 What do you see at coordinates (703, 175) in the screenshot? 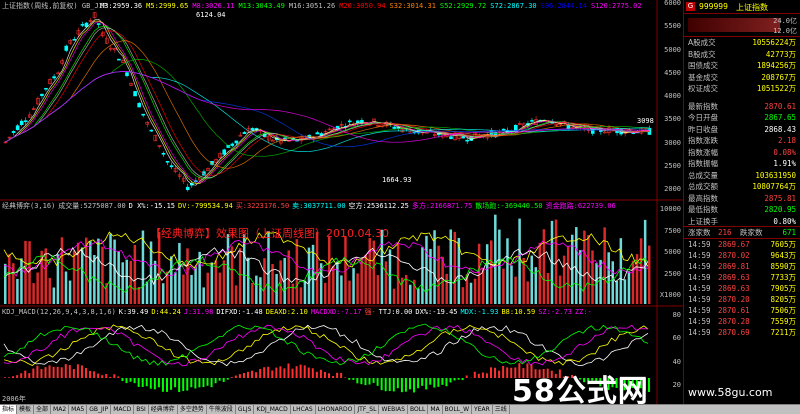
I see `quote-row-label: 总成交量` at bounding box center [703, 175].